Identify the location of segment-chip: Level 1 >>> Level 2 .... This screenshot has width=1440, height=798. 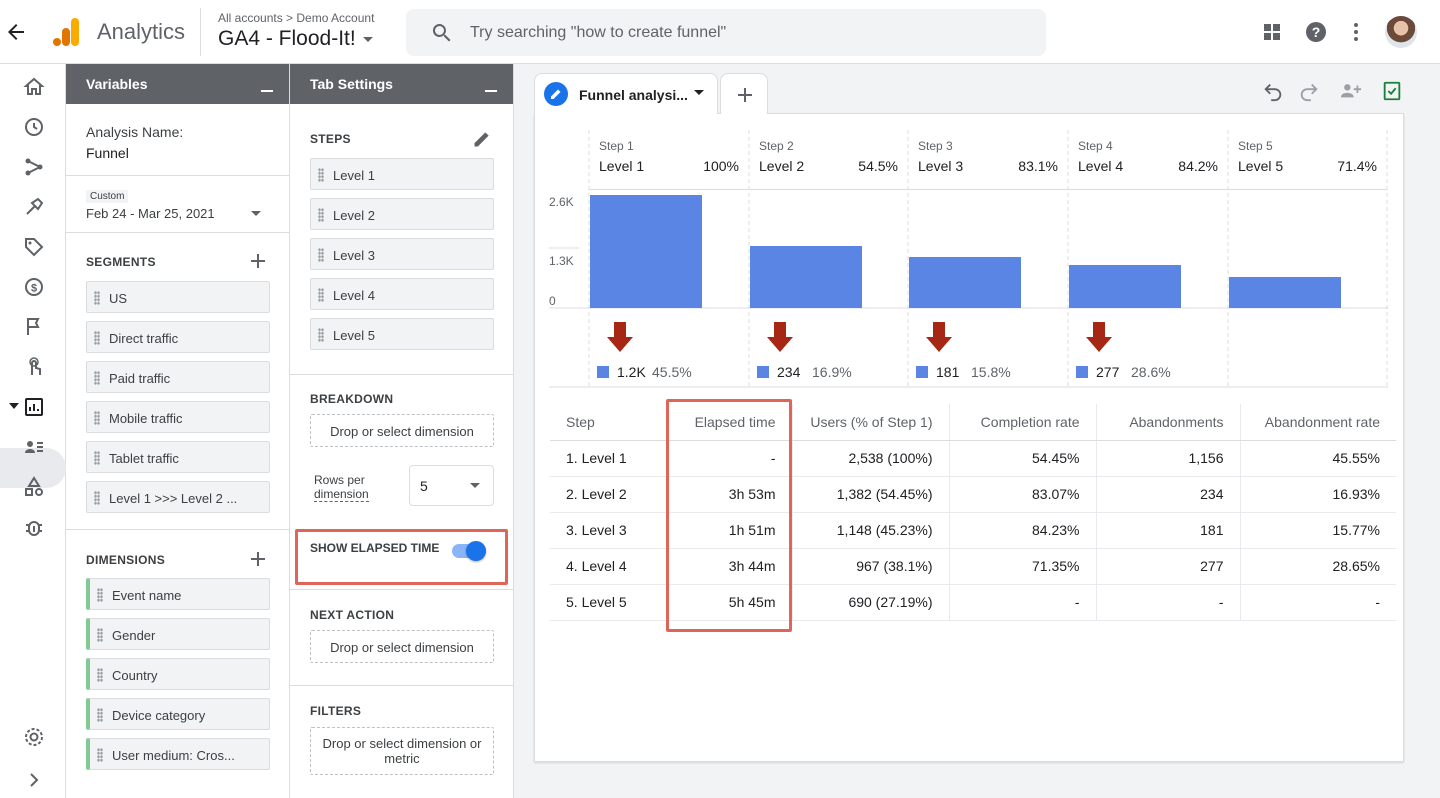
(178, 497).